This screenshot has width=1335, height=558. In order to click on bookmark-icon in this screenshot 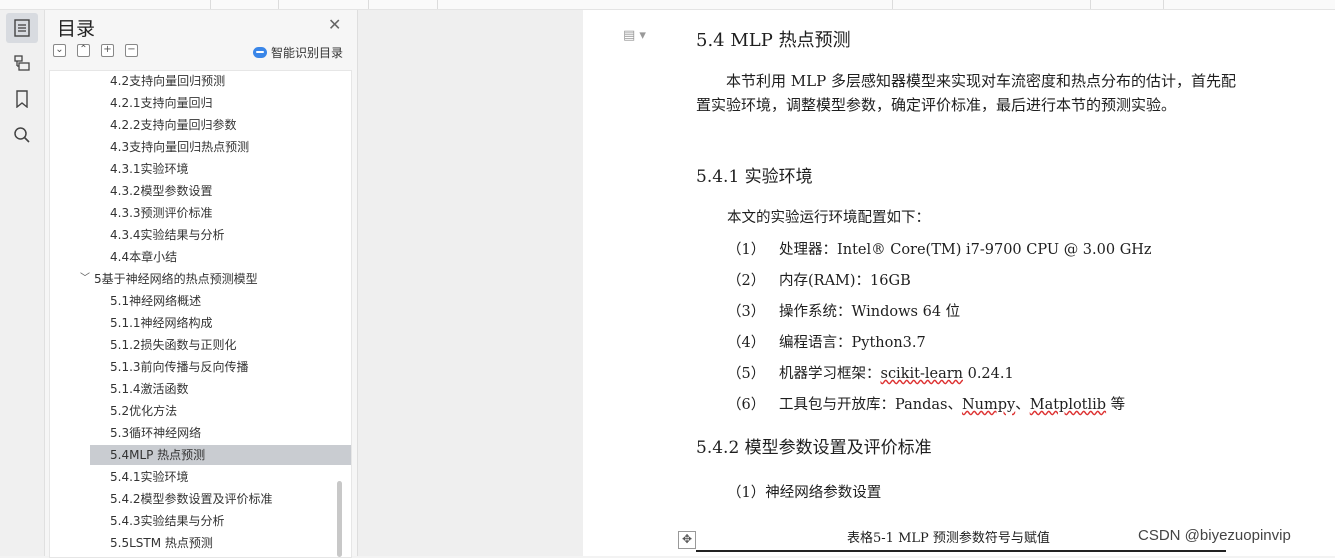, I will do `click(22, 99)`.